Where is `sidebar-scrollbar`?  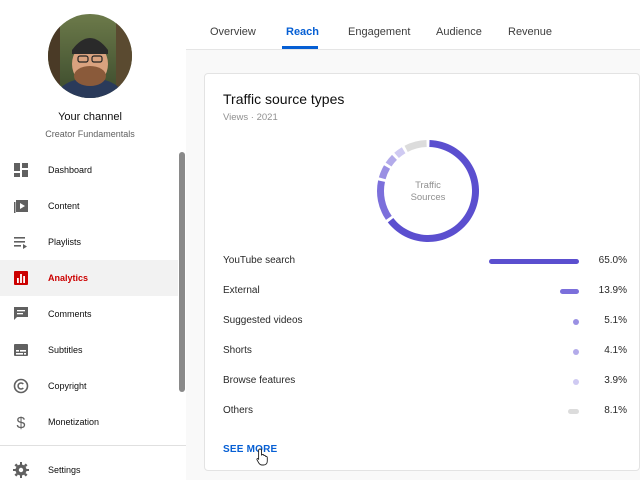
sidebar-scrollbar is located at coordinates (182, 272).